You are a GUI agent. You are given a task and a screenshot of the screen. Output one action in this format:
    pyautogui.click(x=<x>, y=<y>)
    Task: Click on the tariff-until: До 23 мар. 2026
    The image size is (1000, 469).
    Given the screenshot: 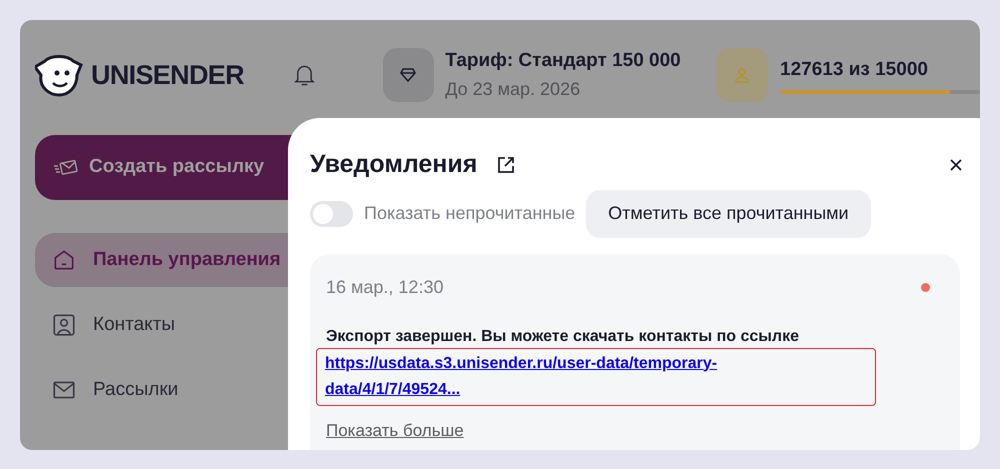 What is the action you would take?
    pyautogui.click(x=513, y=89)
    